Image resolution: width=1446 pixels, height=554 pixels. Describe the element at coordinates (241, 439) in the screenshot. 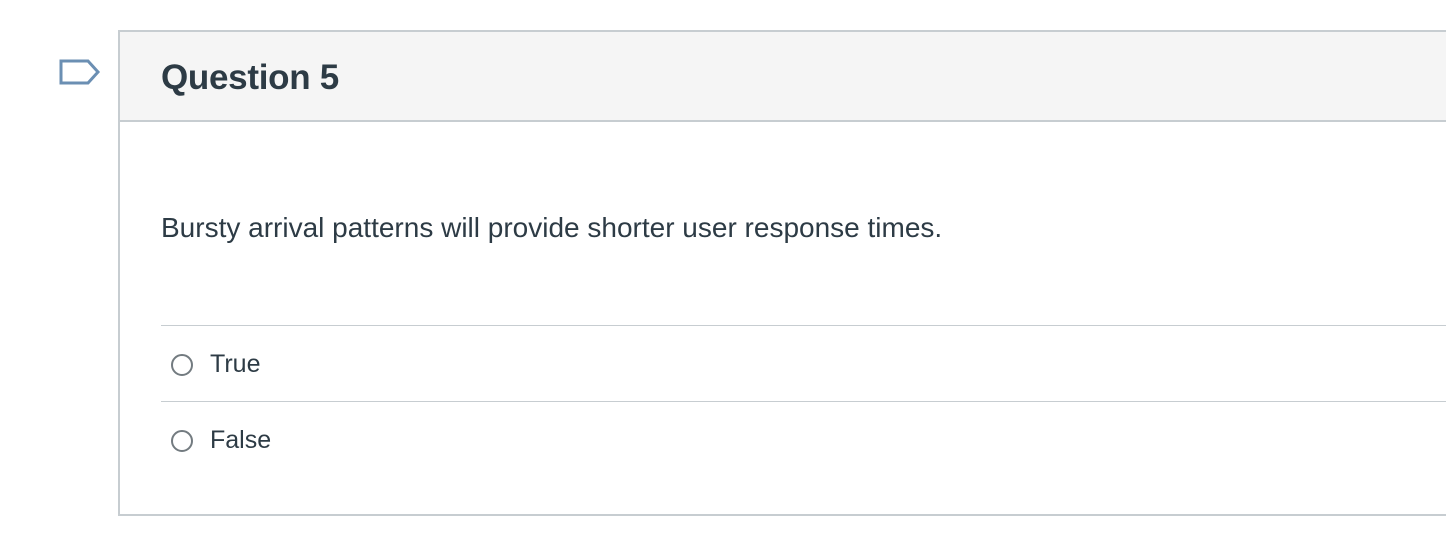

I see `answer-label-false: False` at that location.